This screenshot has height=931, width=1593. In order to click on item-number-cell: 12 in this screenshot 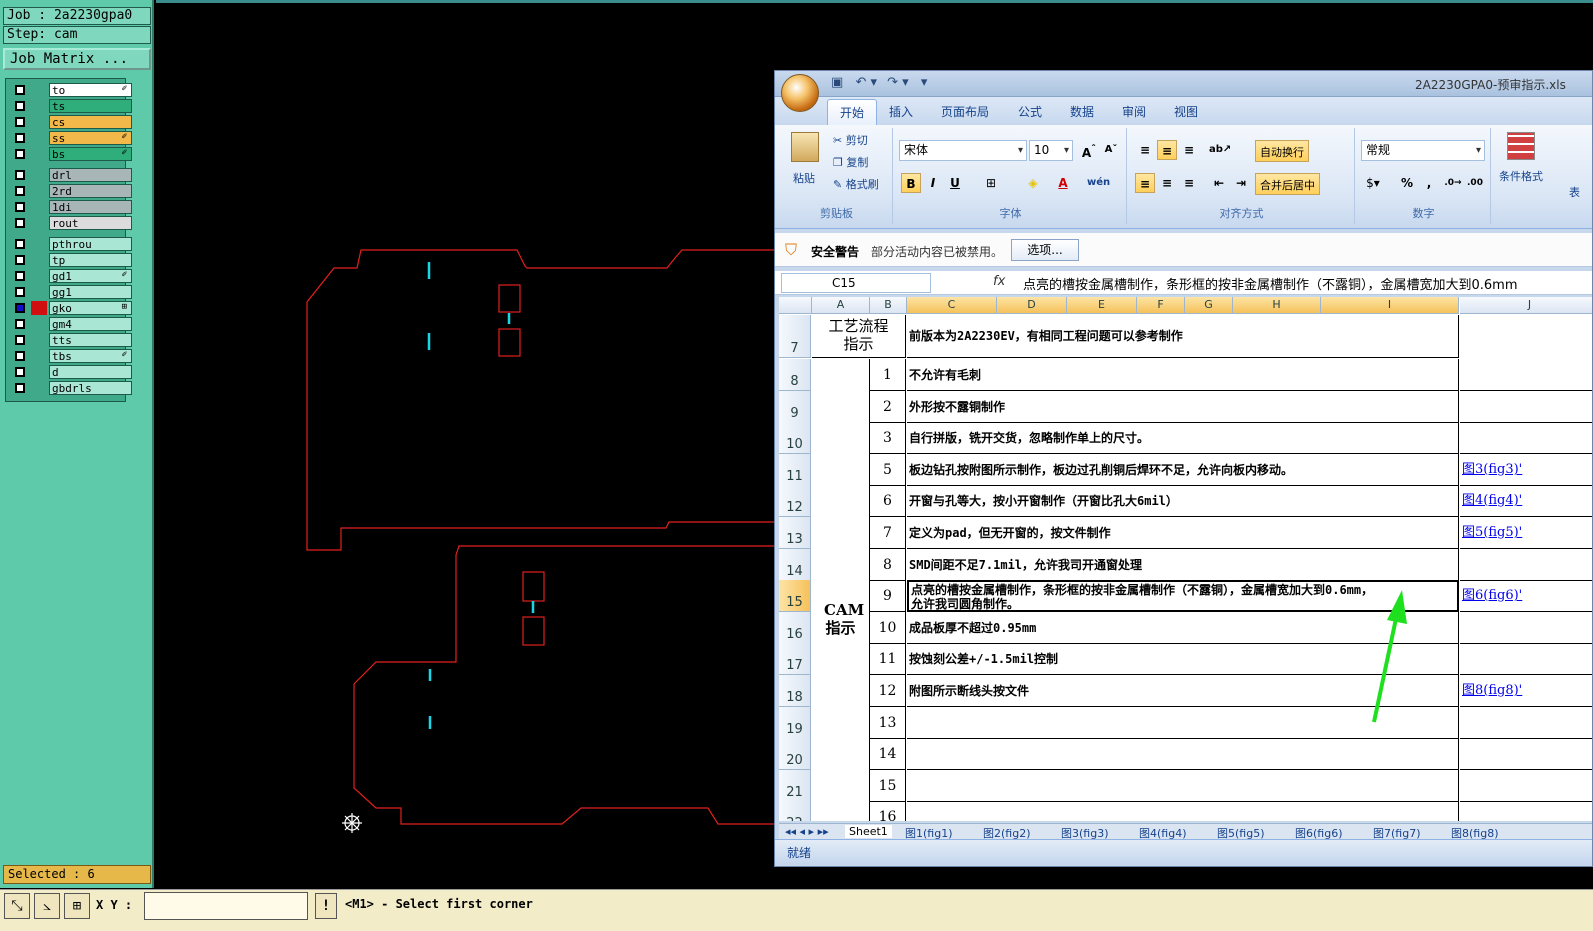, I will do `click(888, 691)`.